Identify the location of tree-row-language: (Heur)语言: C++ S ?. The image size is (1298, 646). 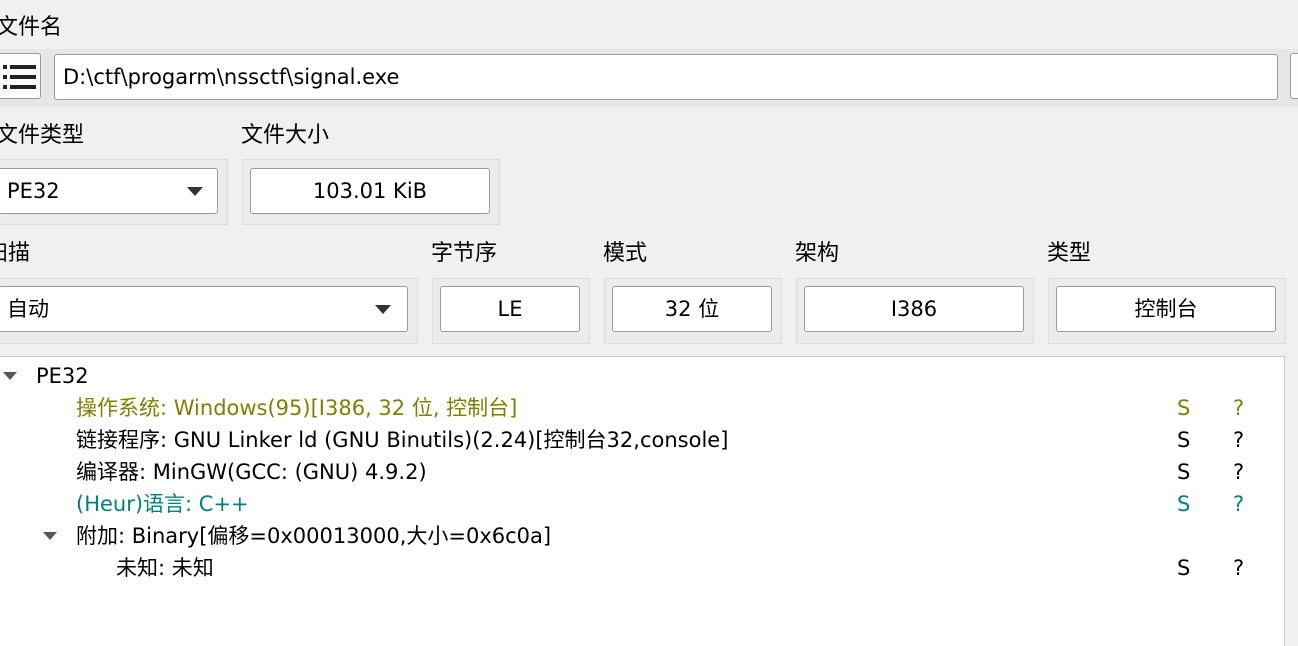
(642, 504).